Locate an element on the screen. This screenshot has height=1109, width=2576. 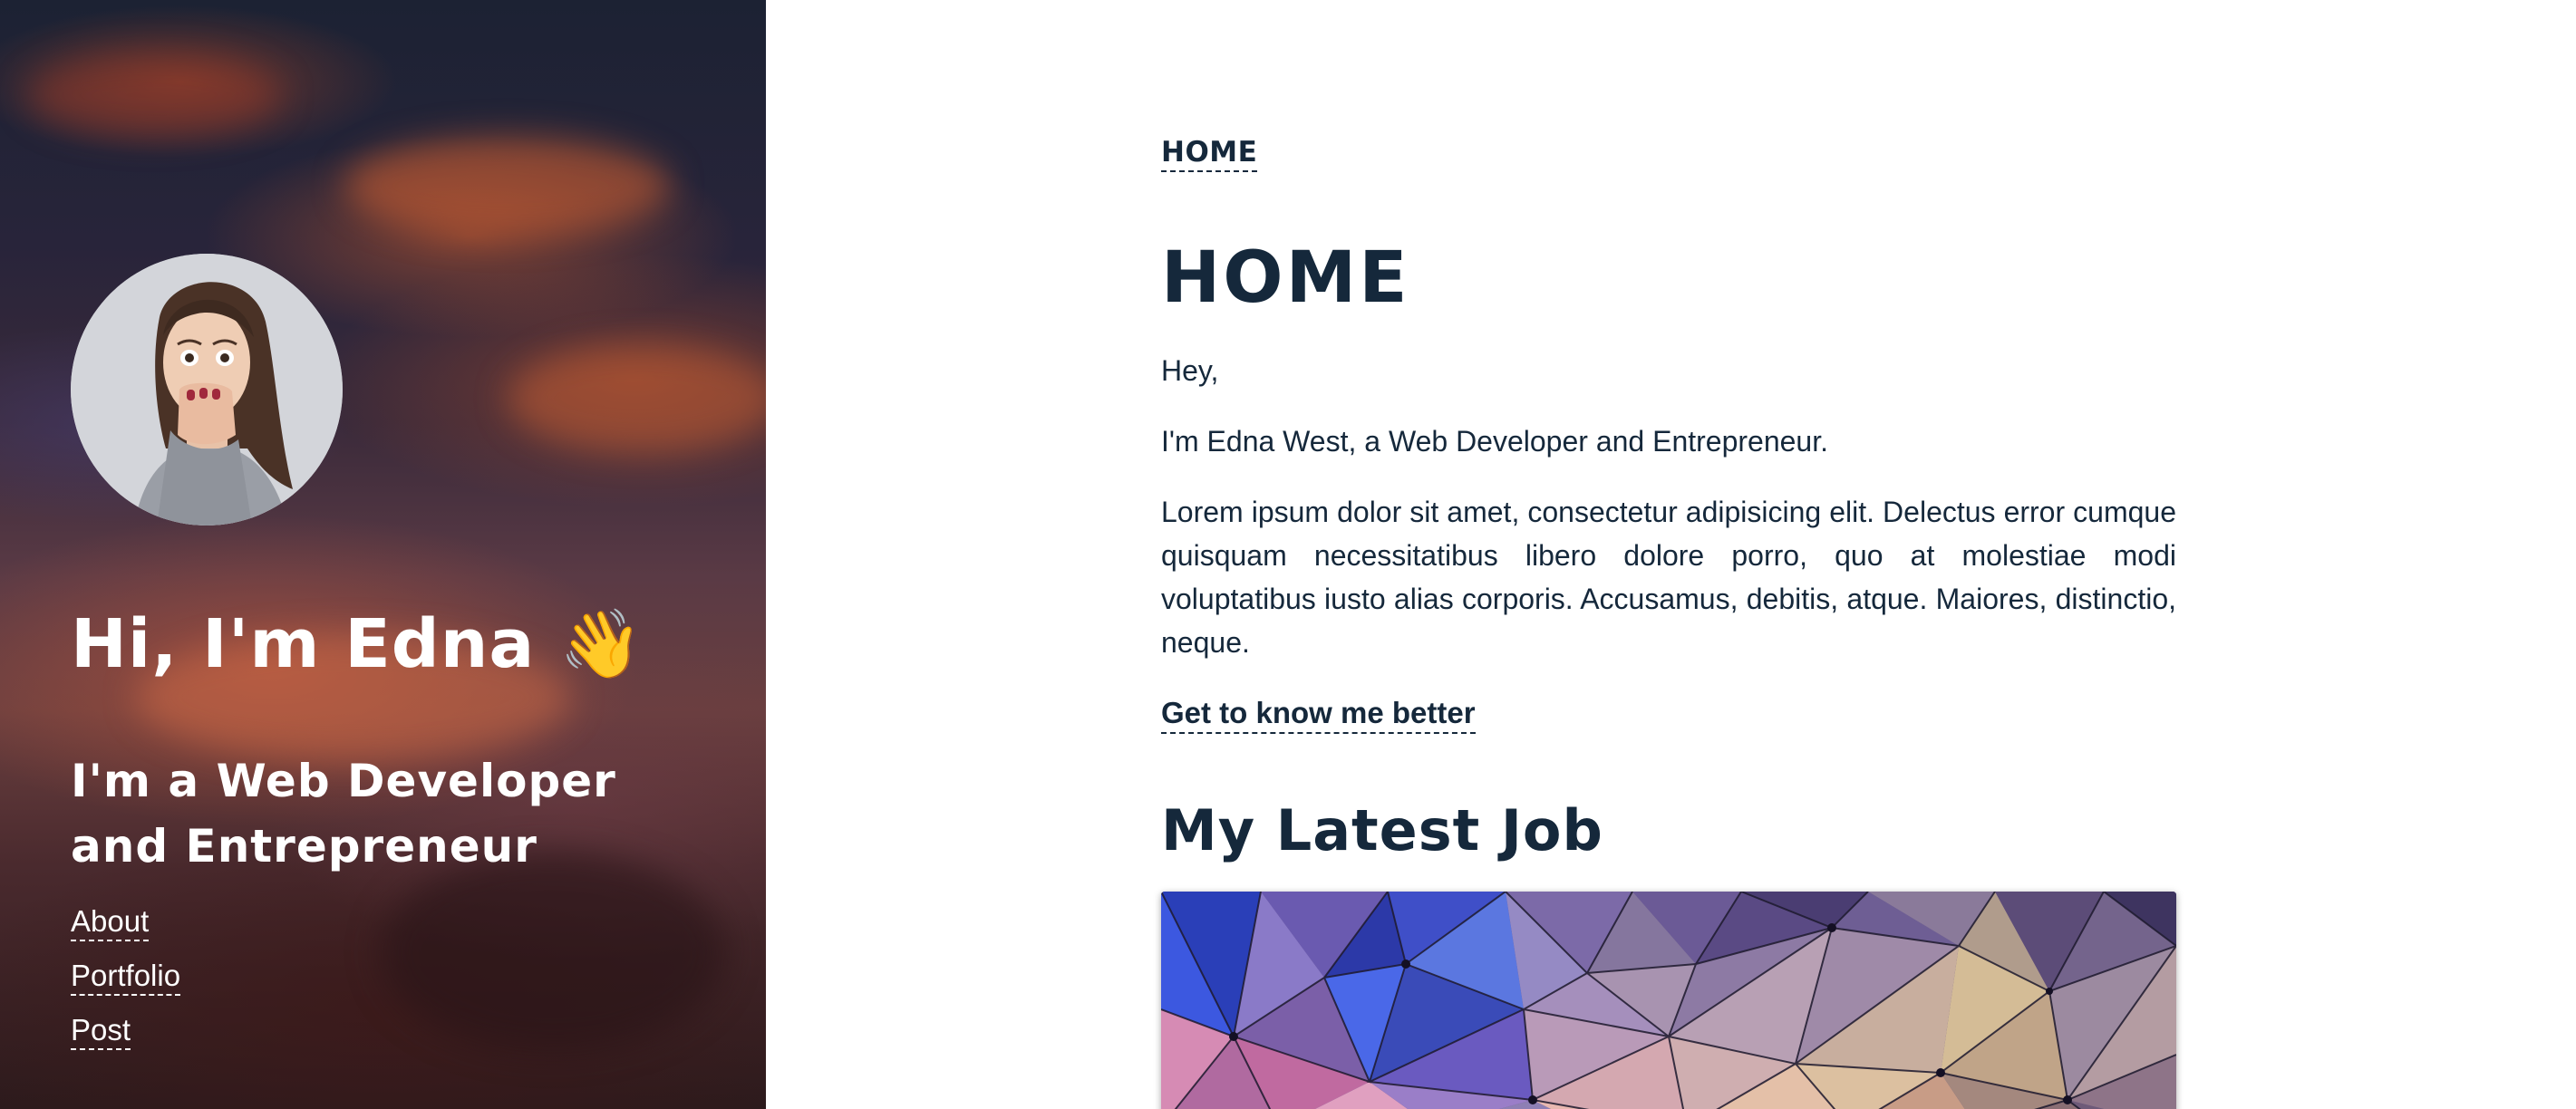
sidebar-nav: About Portfolio Post is located at coordinates (126, 985).